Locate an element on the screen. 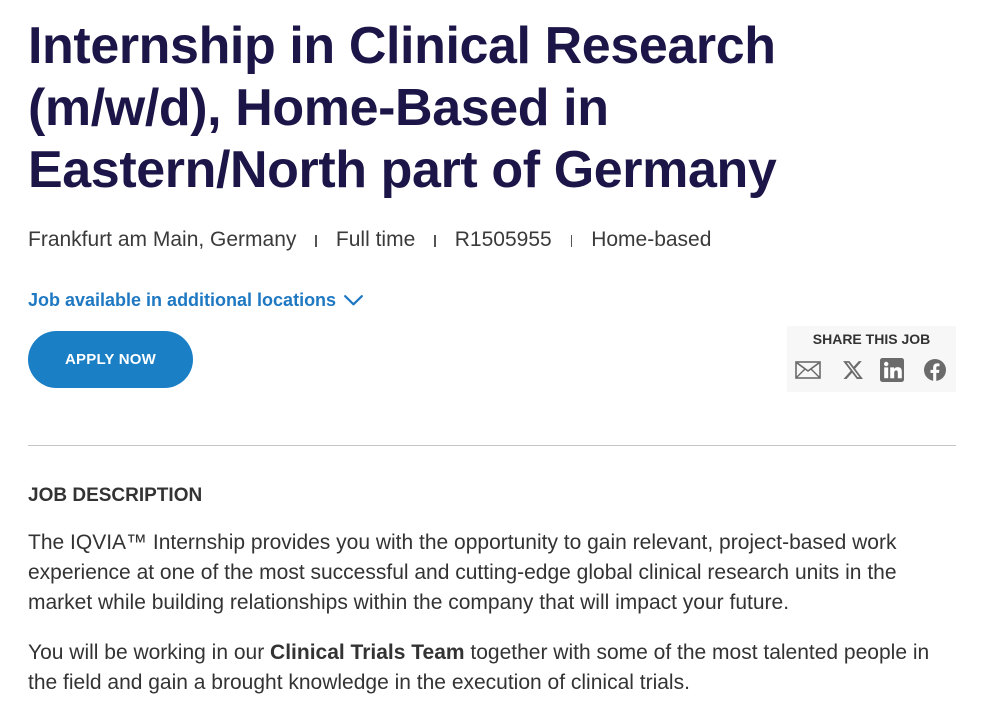 The image size is (997, 707). facebook-icon is located at coordinates (935, 370).